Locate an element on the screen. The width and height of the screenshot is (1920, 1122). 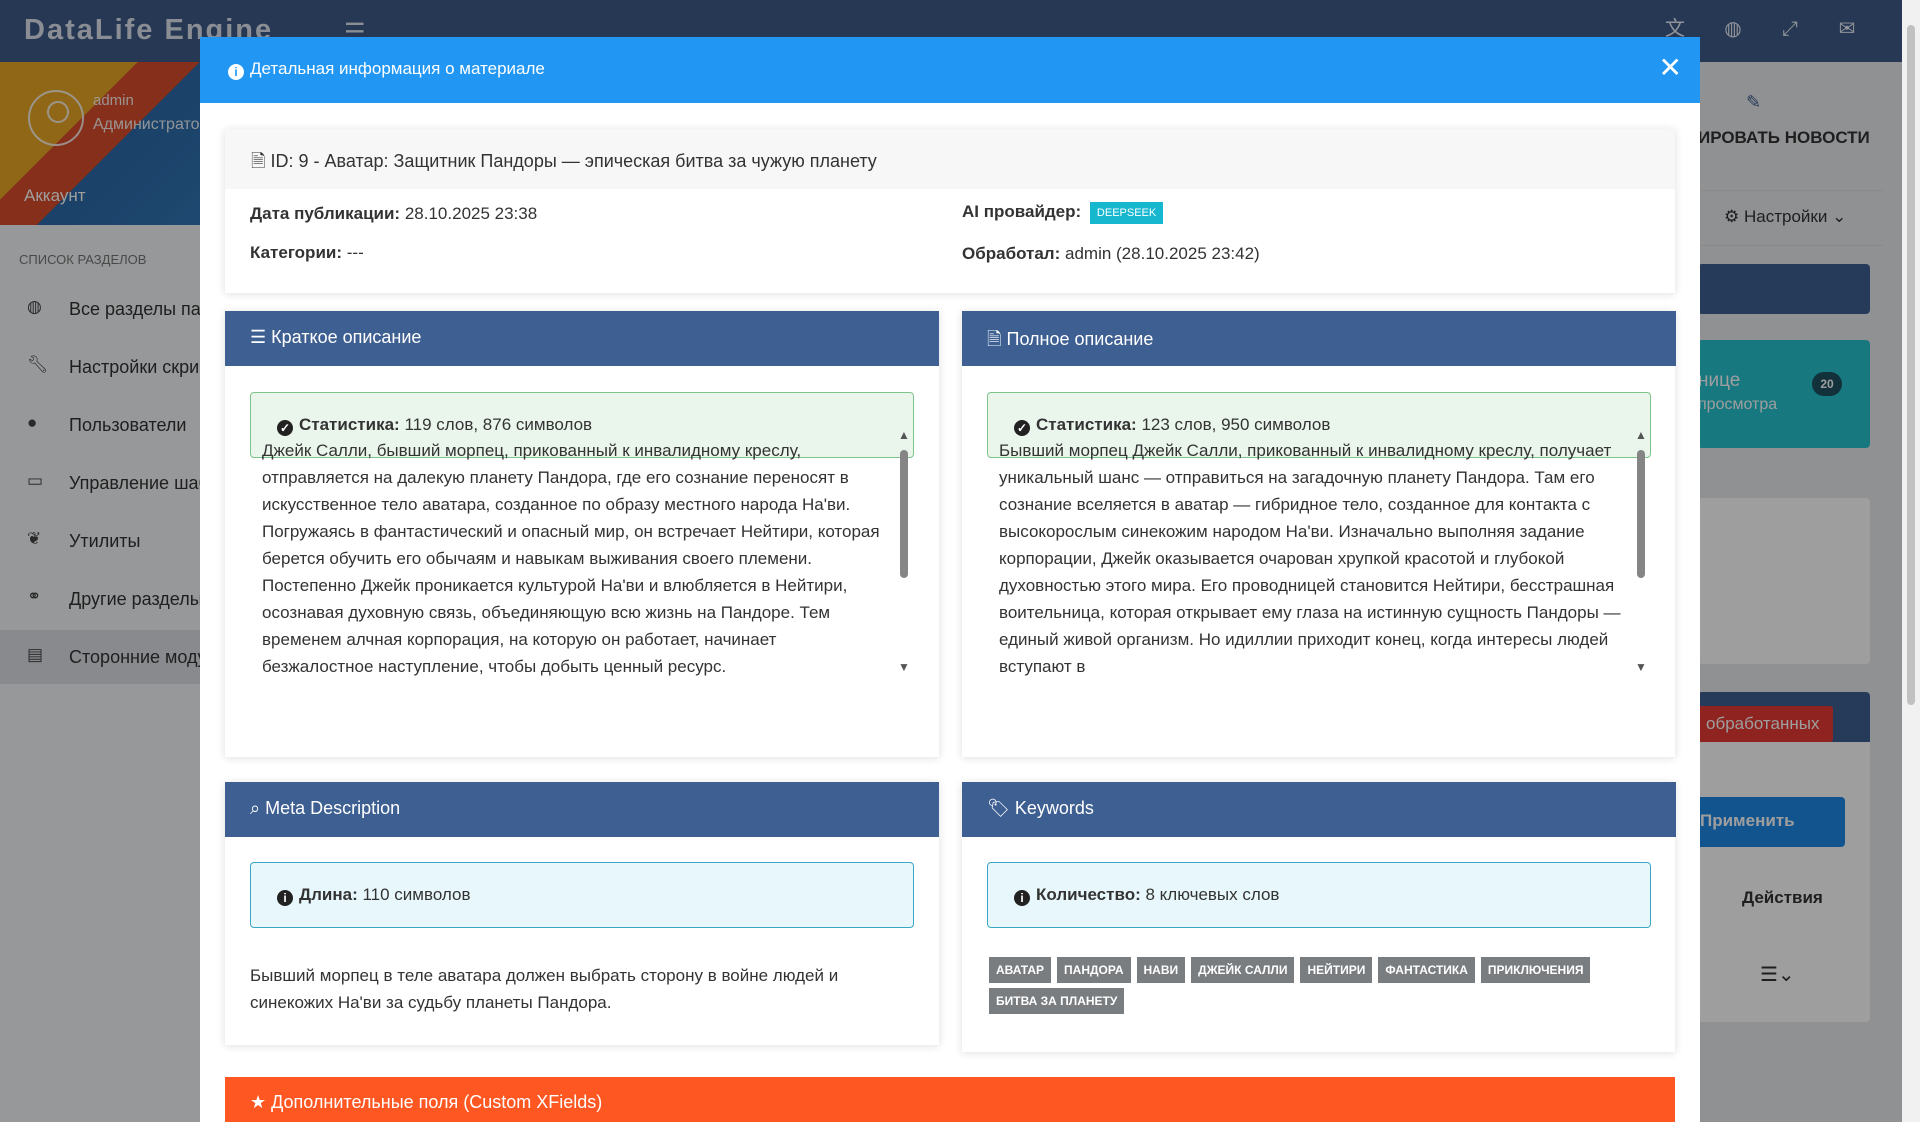
keyword-tag: ФАНТАСТИКА is located at coordinates (1426, 970).